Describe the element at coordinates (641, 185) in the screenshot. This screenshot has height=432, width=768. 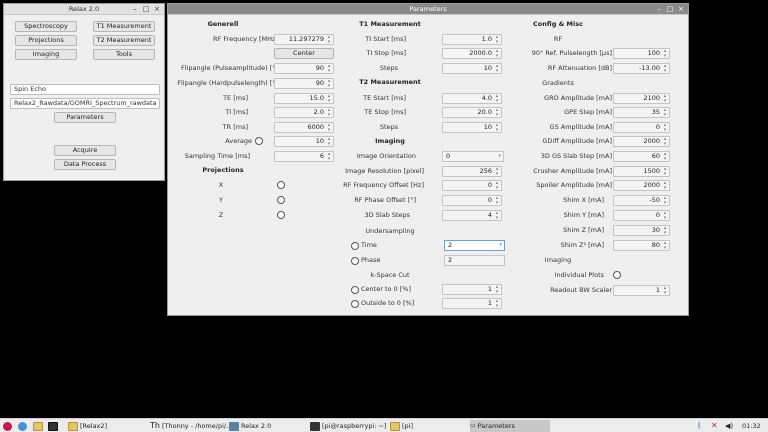
I see `spoiler-amplitude-input: 2000 ▴ ▾` at that location.